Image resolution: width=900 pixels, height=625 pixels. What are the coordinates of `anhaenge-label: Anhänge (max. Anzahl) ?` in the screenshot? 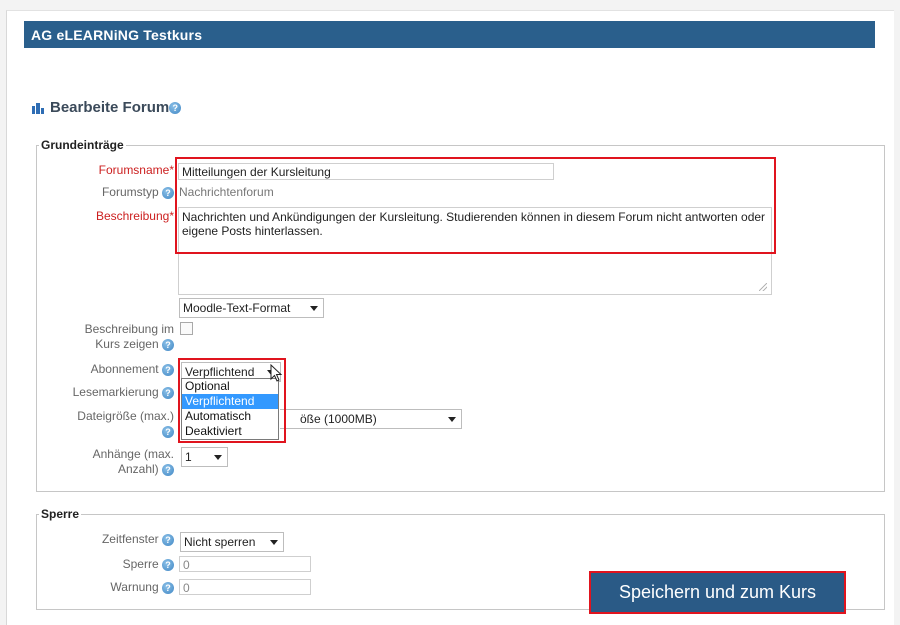 It's located at (133, 461).